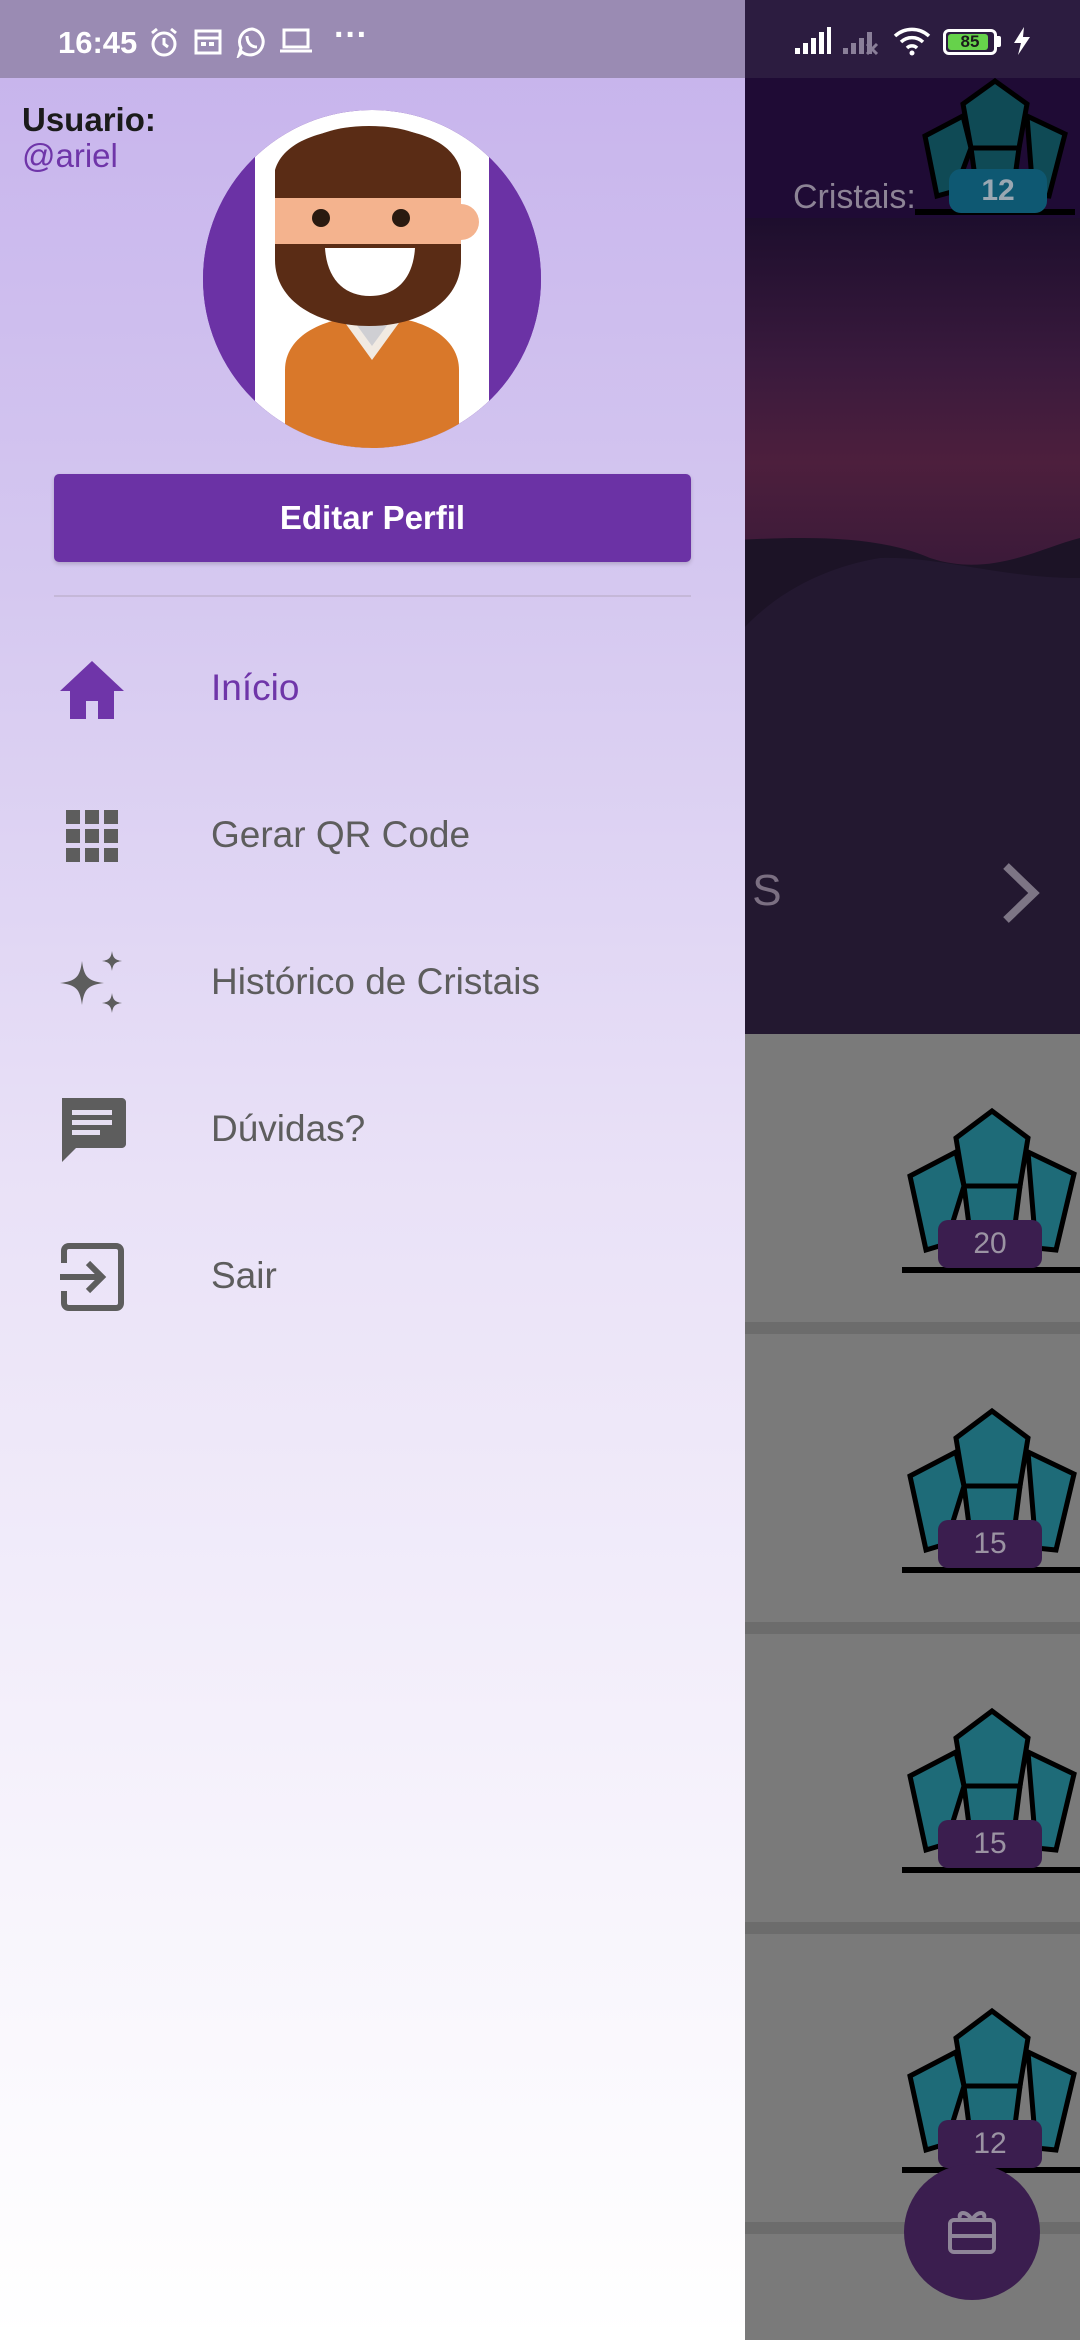  What do you see at coordinates (164, 42) in the screenshot?
I see `alarm-icon` at bounding box center [164, 42].